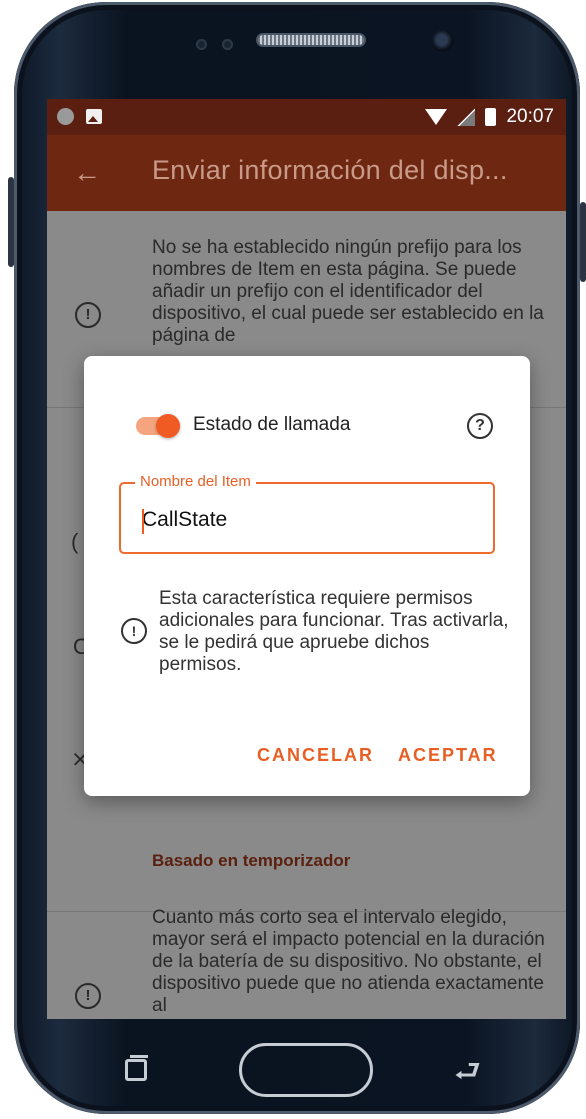 This screenshot has width=586, height=1119. Describe the element at coordinates (272, 424) in the screenshot. I see `switch-label: Estado de llamada` at that location.